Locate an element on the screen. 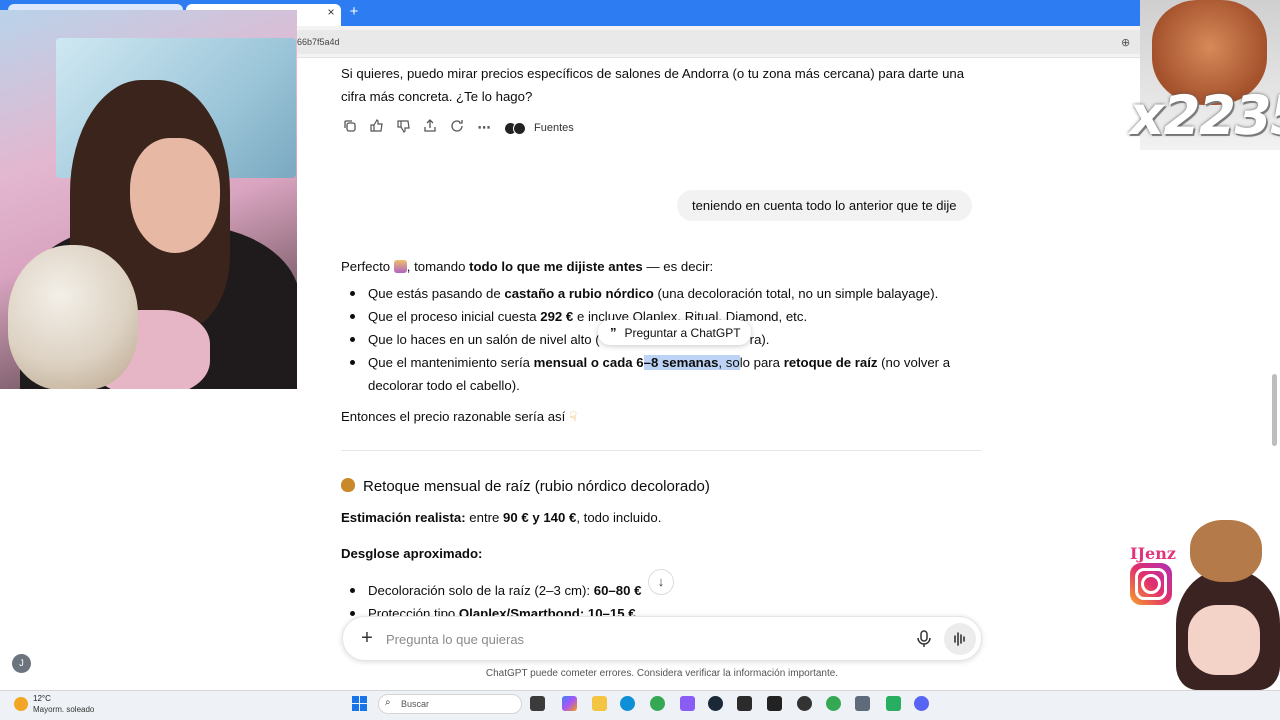 Image resolution: width=1280 pixels, height=720 pixels. copilot-icon is located at coordinates (569, 703).